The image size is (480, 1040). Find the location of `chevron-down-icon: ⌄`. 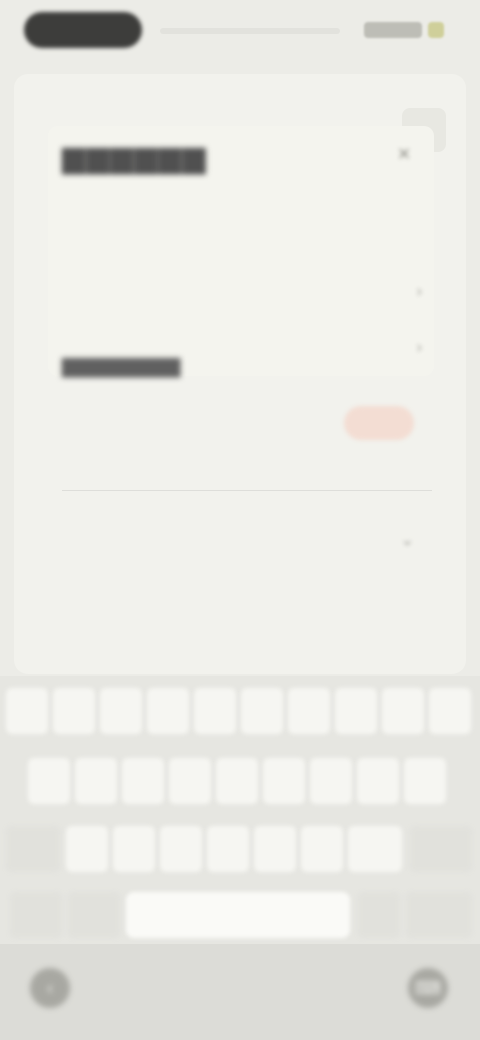

chevron-down-icon: ⌄ is located at coordinates (407, 540).